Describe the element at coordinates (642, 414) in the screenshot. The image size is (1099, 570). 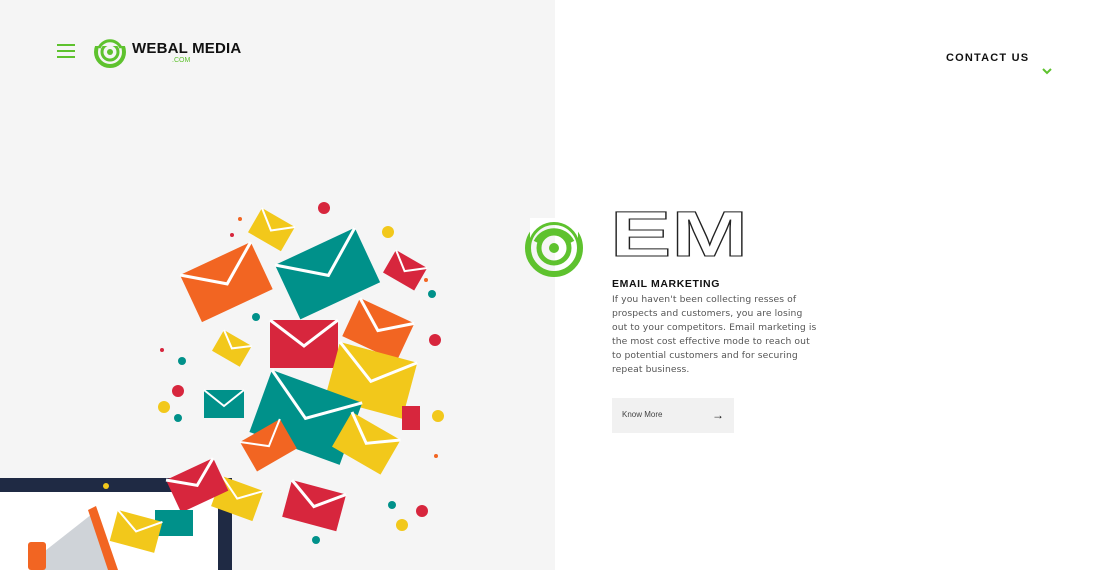
I see `know-more-label: Know More` at that location.